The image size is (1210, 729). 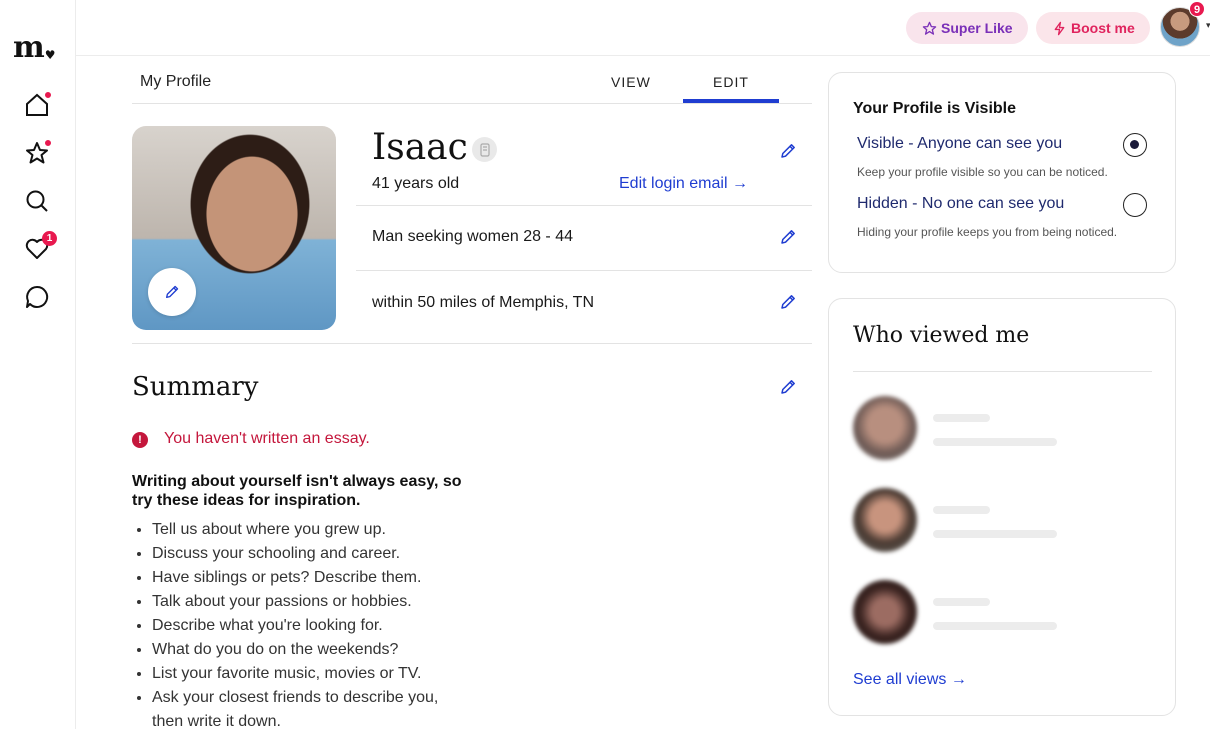 What do you see at coordinates (416, 183) in the screenshot?
I see `profile-age: 41 years old` at bounding box center [416, 183].